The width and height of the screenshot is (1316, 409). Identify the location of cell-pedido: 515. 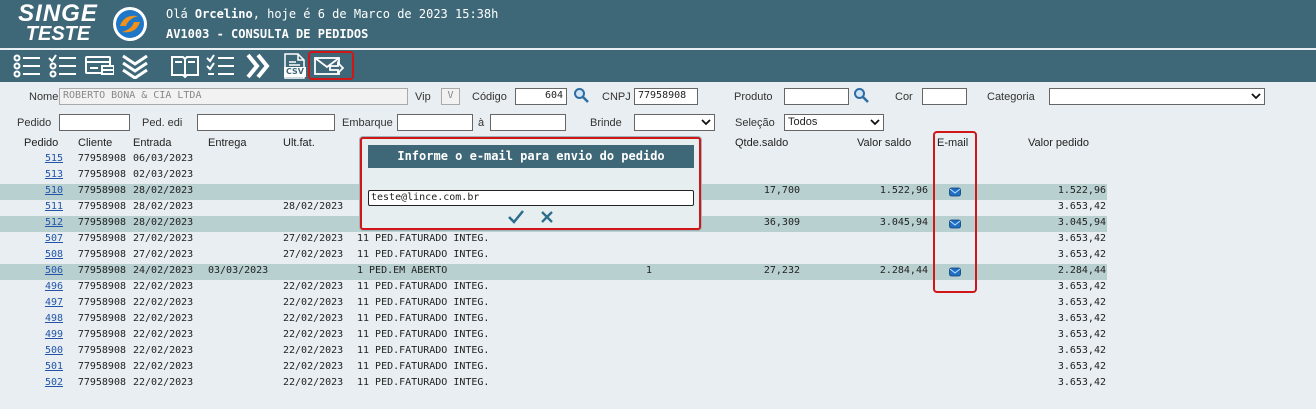
(53, 158).